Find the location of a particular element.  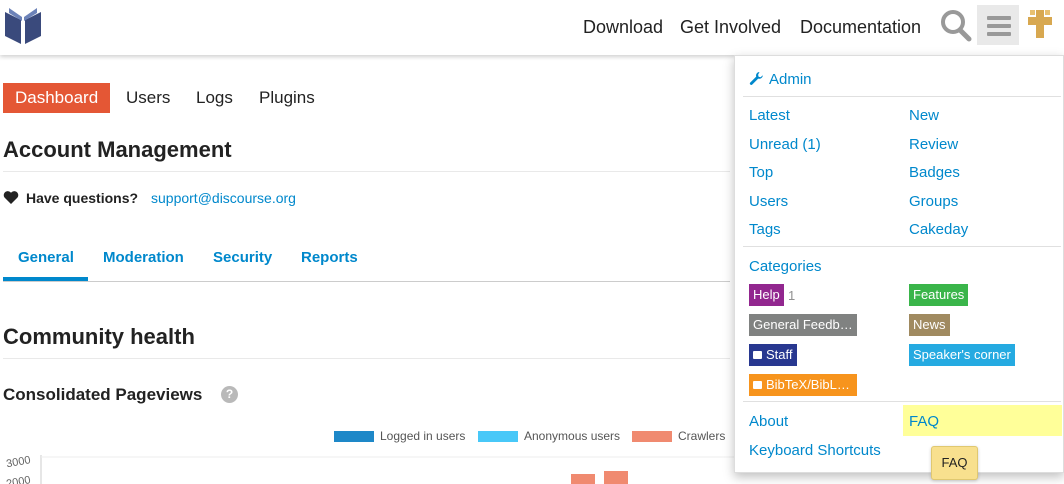

category-badge-features: Features is located at coordinates (939, 295).